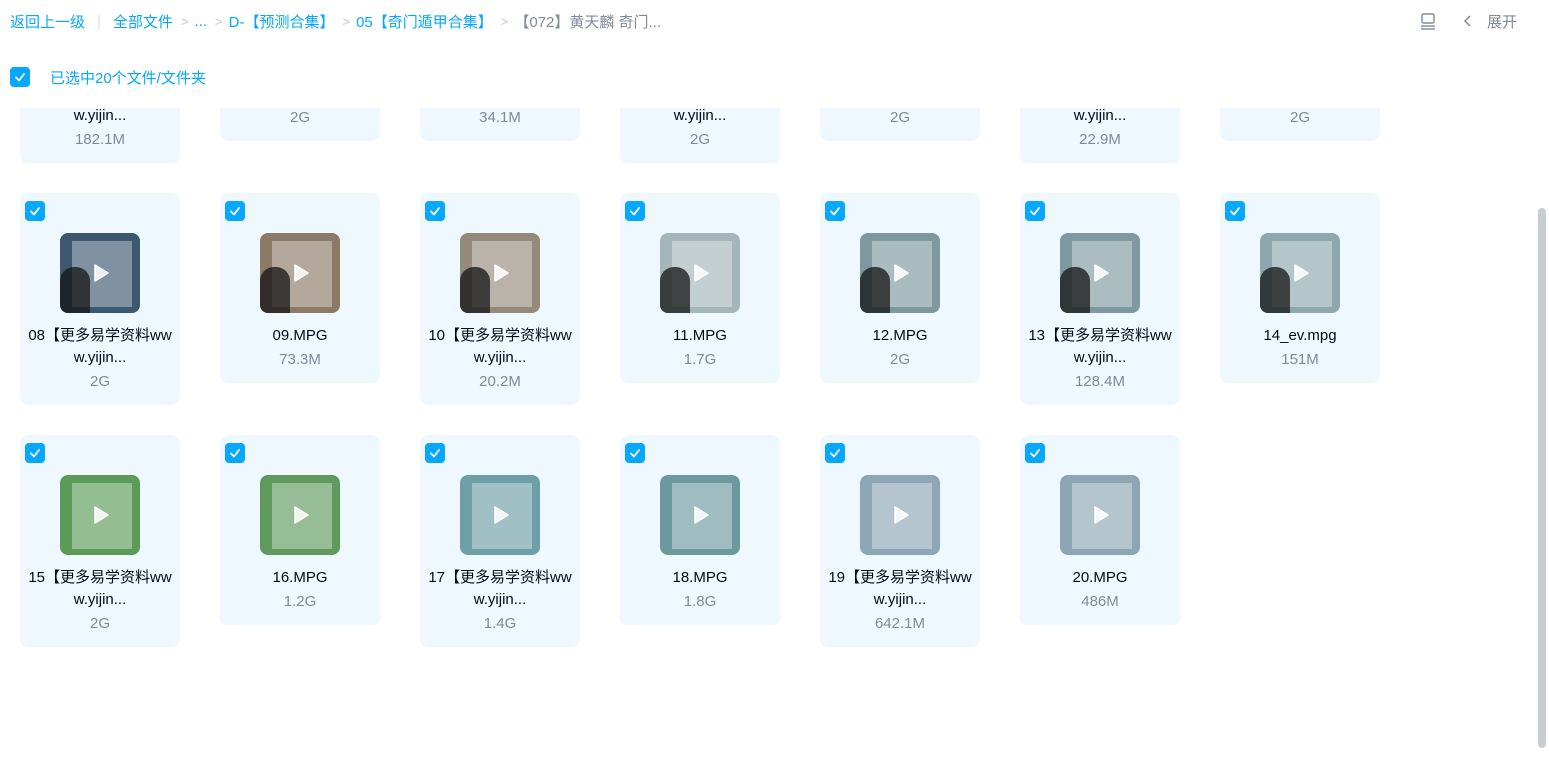 Image resolution: width=1549 pixels, height=757 pixels. I want to click on file-name: 16.MPG, so click(300, 578).